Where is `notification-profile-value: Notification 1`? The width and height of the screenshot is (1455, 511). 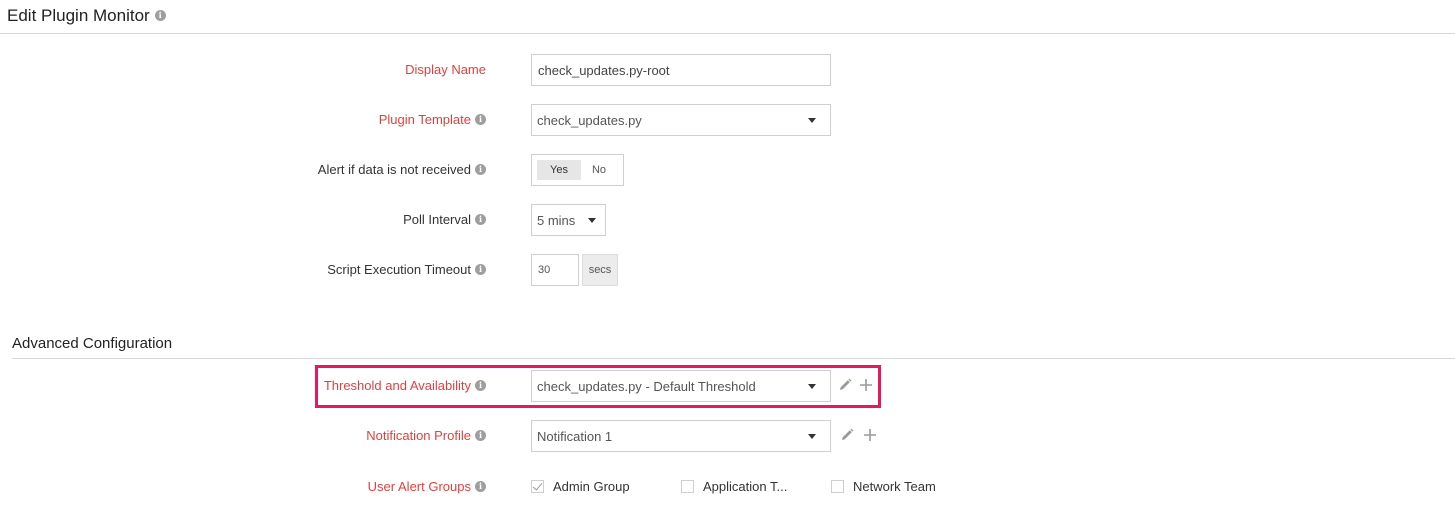 notification-profile-value: Notification 1 is located at coordinates (575, 436).